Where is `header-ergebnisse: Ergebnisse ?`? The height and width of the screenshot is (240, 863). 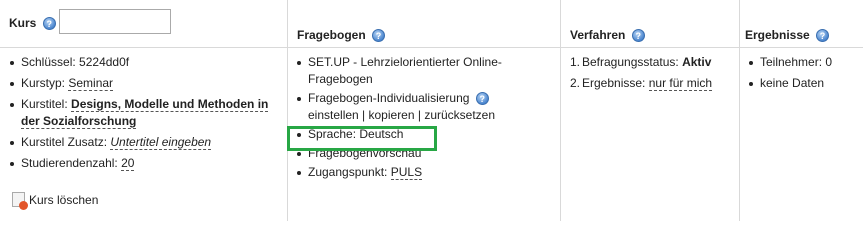
header-ergebnisse: Ergebnisse ? is located at coordinates (801, 24).